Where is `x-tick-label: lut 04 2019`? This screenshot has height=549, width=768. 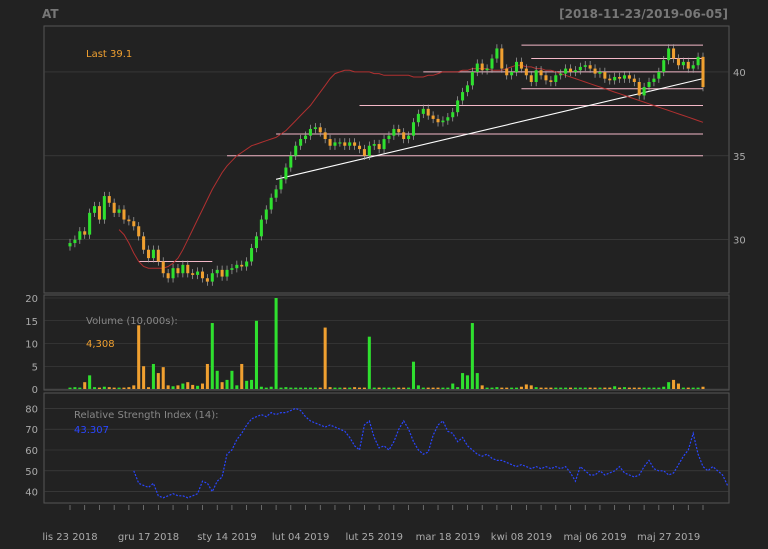 x-tick-label: lut 04 2019 is located at coordinates (301, 537).